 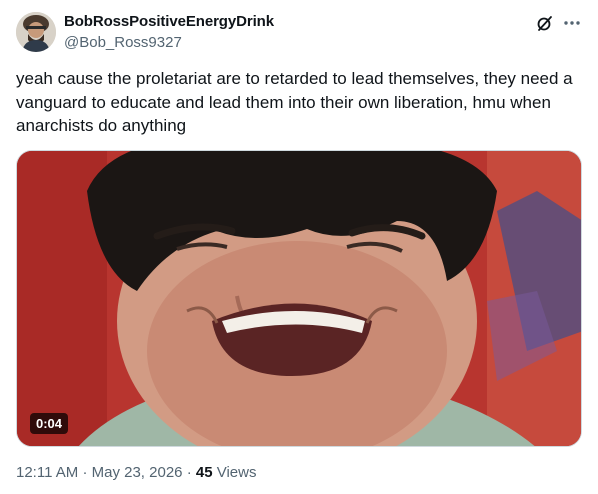 What do you see at coordinates (36, 32) in the screenshot?
I see `avatar` at bounding box center [36, 32].